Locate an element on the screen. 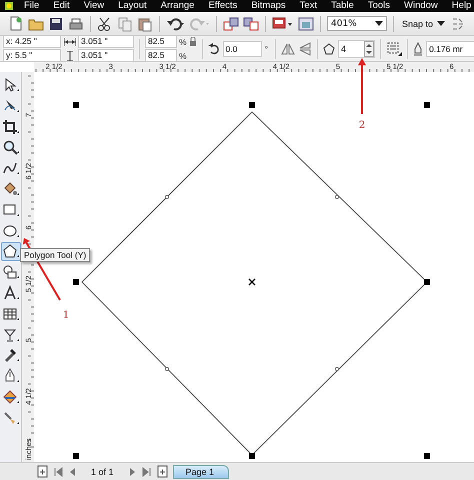 Image resolution: width=474 pixels, height=480 pixels. menu-item: View is located at coordinates (94, 6).